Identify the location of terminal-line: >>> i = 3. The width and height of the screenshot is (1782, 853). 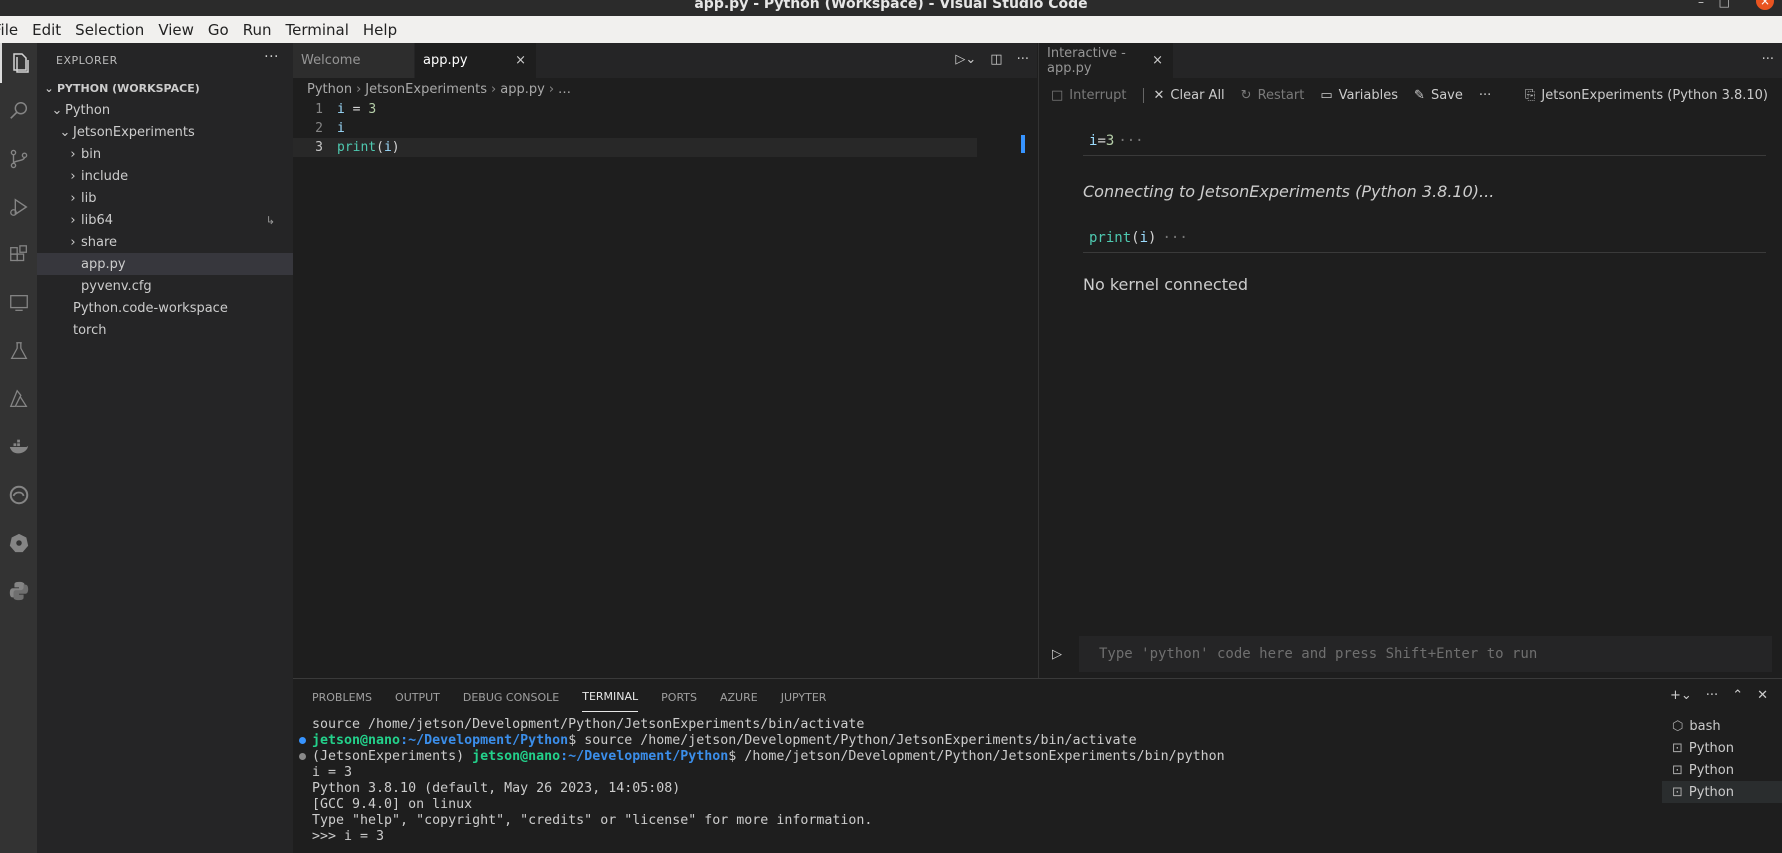
(1037, 837).